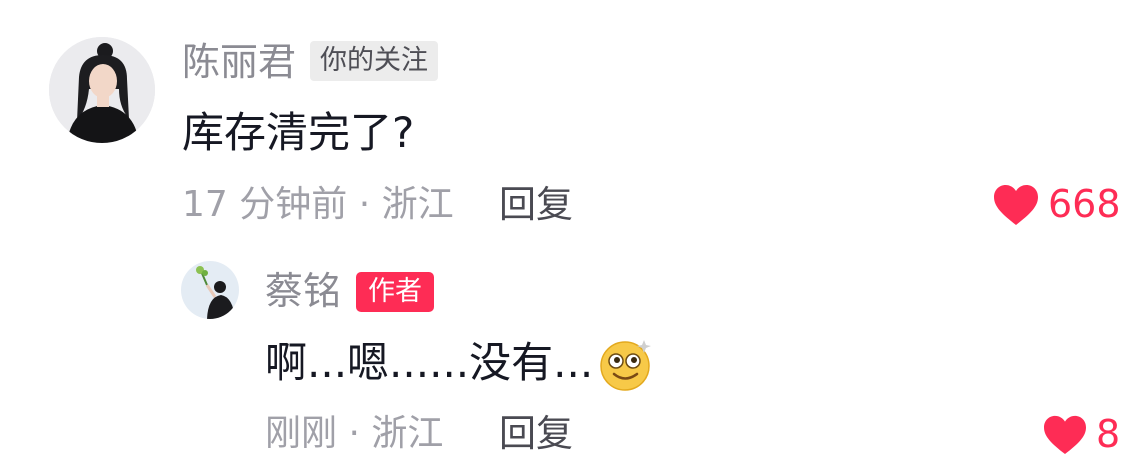 Image resolution: width=1145 pixels, height=468 pixels. I want to click on author-badge: 作者, so click(395, 292).